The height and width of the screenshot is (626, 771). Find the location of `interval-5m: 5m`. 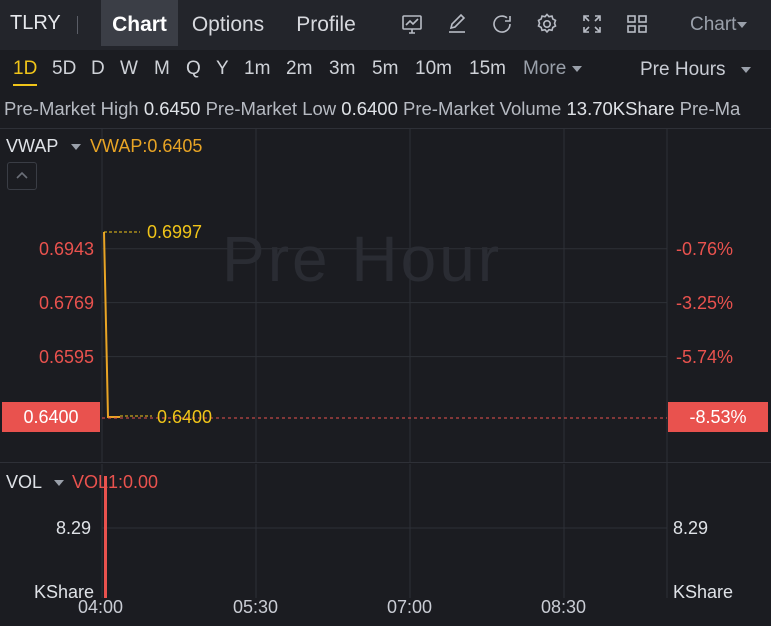

interval-5m: 5m is located at coordinates (385, 69).